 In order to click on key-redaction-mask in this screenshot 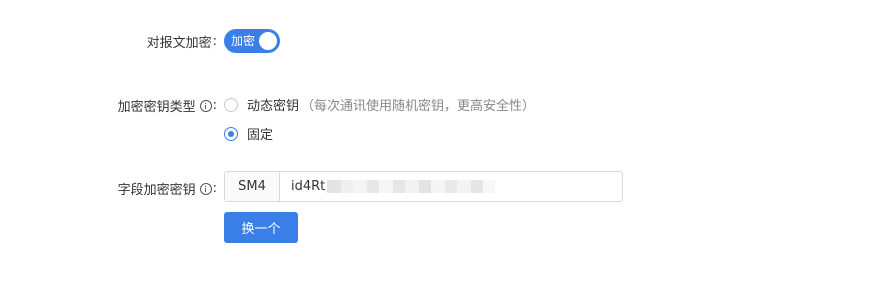, I will do `click(411, 186)`.